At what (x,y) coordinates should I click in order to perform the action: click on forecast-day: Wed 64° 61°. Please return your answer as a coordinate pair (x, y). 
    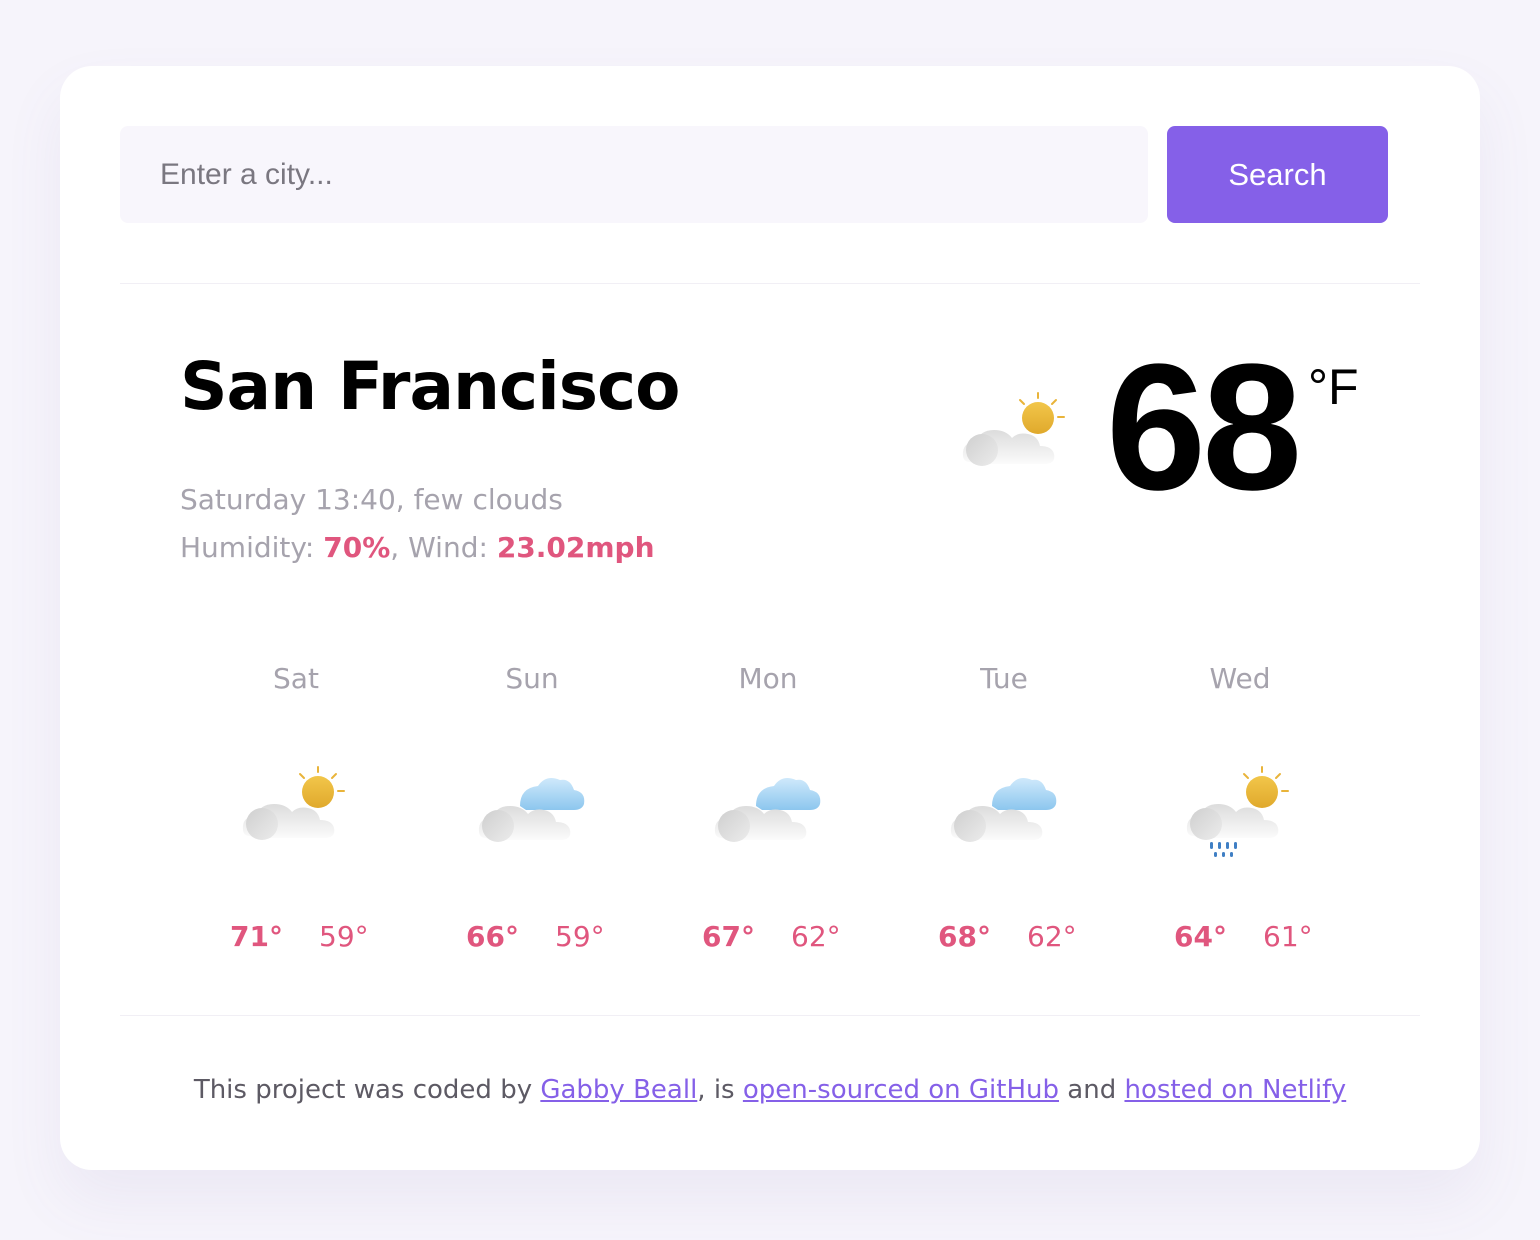
    Looking at the image, I should click on (1240, 812).